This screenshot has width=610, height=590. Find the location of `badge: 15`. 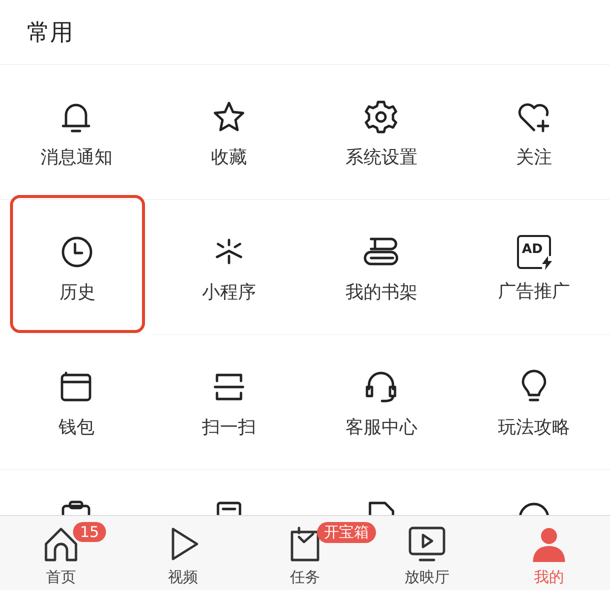

badge: 15 is located at coordinates (89, 532).